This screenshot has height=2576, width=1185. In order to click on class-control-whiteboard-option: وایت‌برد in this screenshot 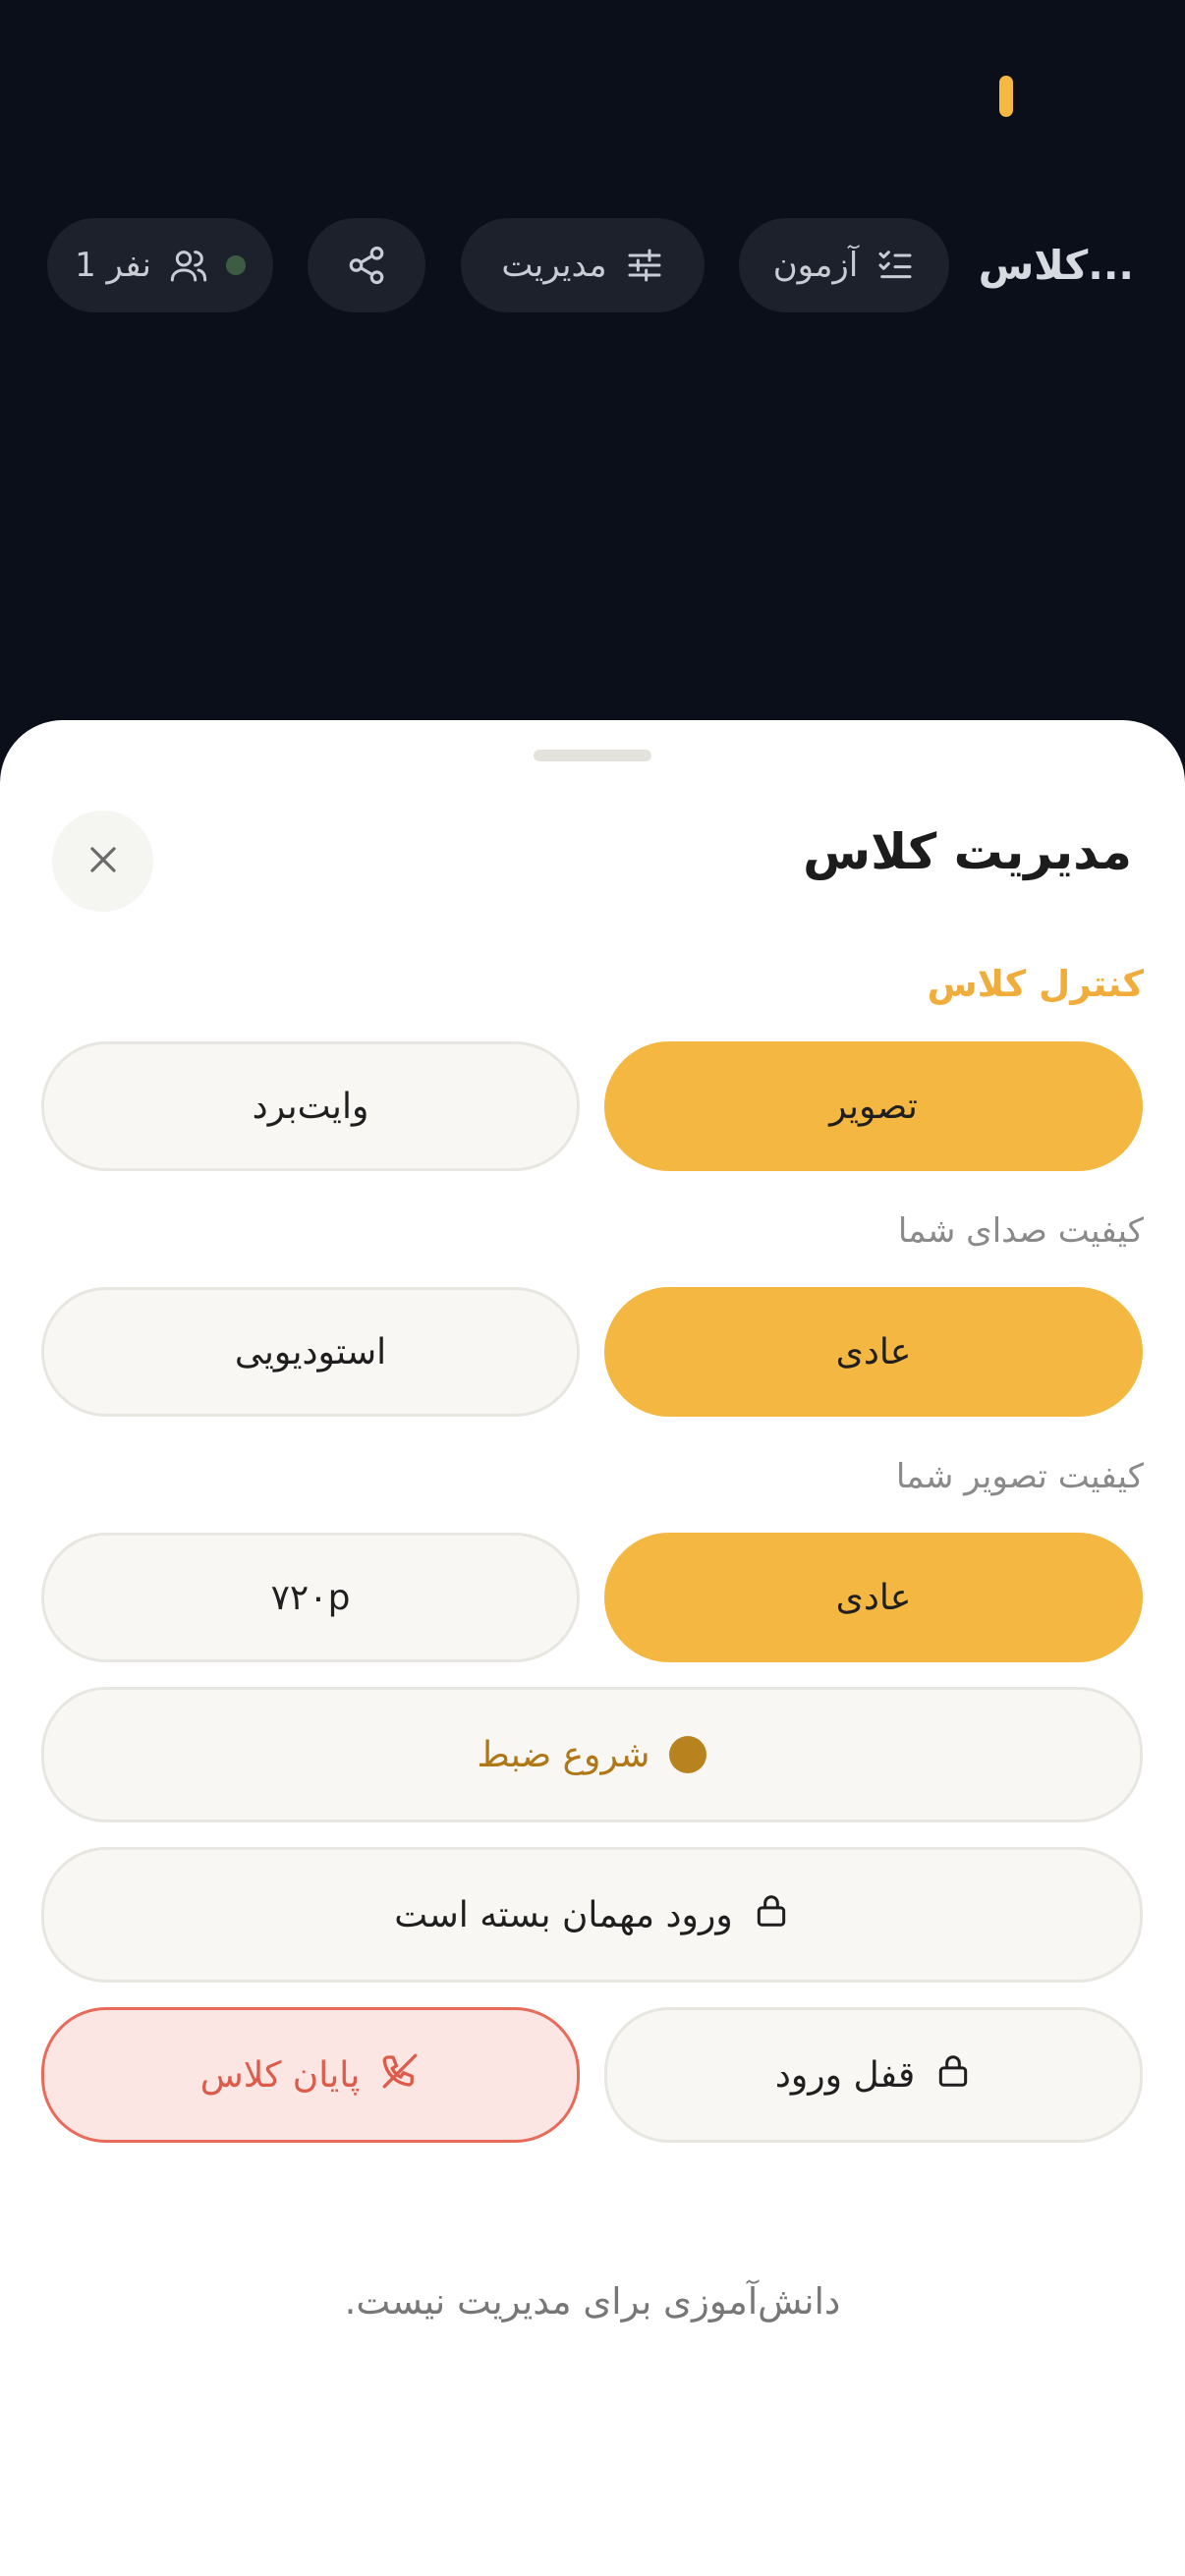, I will do `click(311, 1106)`.